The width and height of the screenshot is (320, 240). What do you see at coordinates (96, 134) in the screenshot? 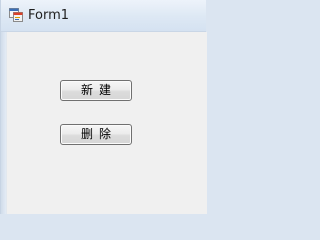
I see `delete-button: 删除` at bounding box center [96, 134].